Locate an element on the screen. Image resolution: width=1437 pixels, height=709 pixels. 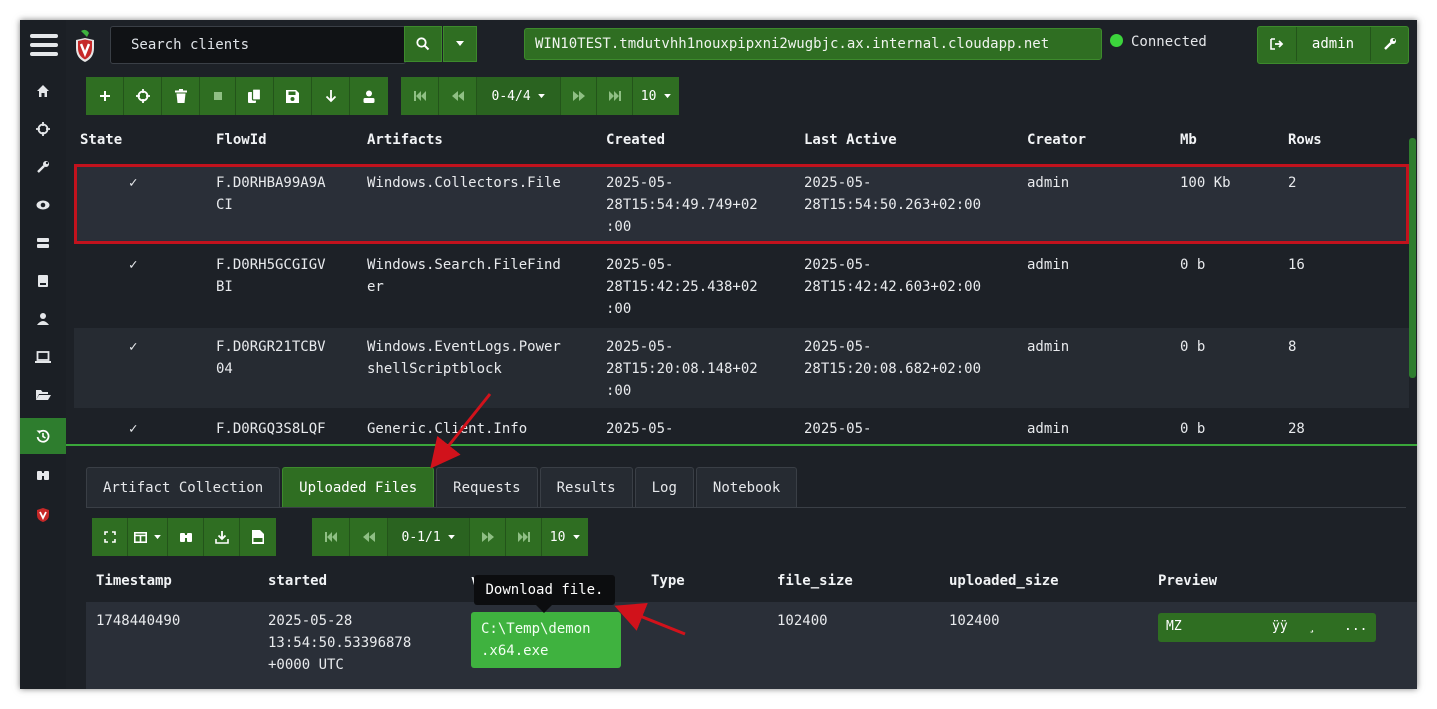
arrow-to-tooltip is located at coordinates (650, 619).